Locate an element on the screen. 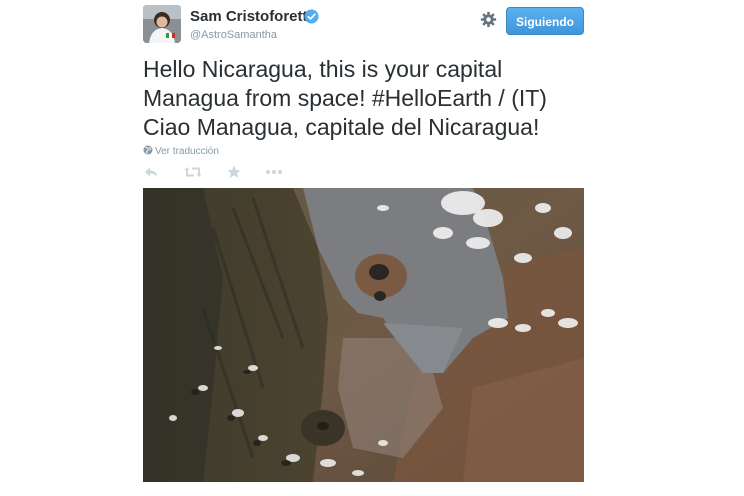 Image resolution: width=744 pixels, height=496 pixels. retweet-icon is located at coordinates (193, 172).